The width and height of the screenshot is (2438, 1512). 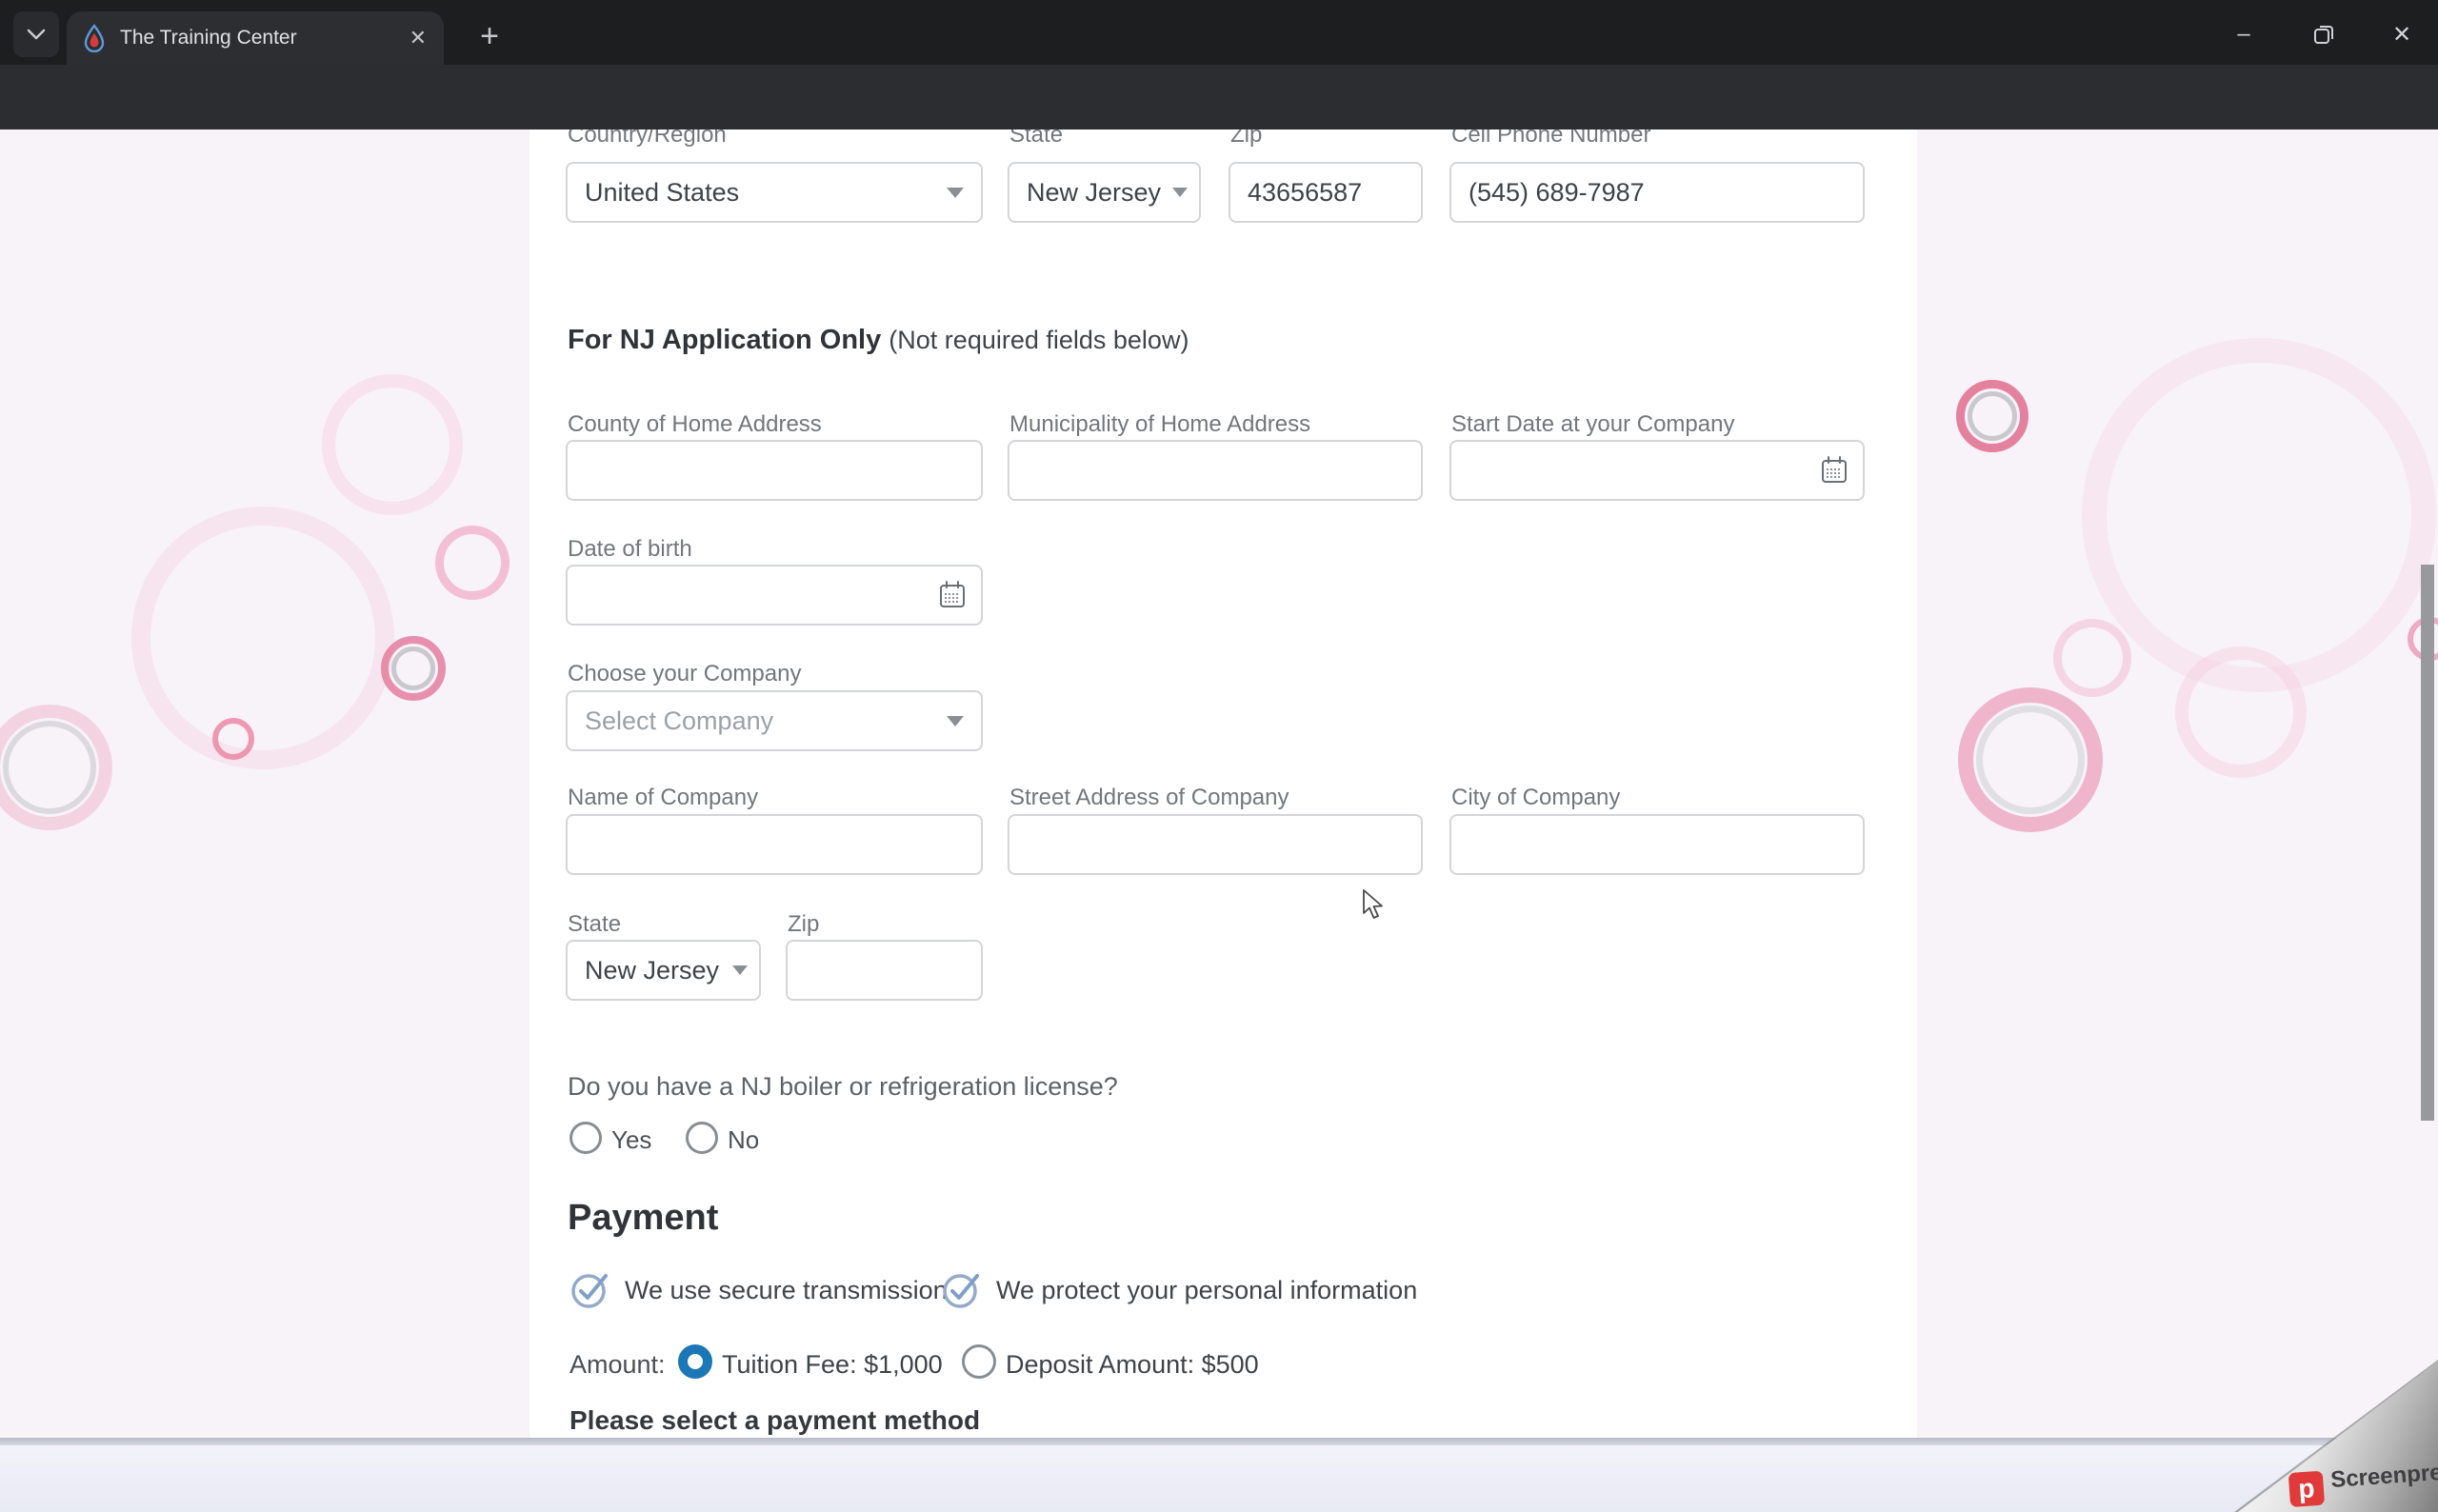 What do you see at coordinates (1036, 138) in the screenshot?
I see `state-label: State` at bounding box center [1036, 138].